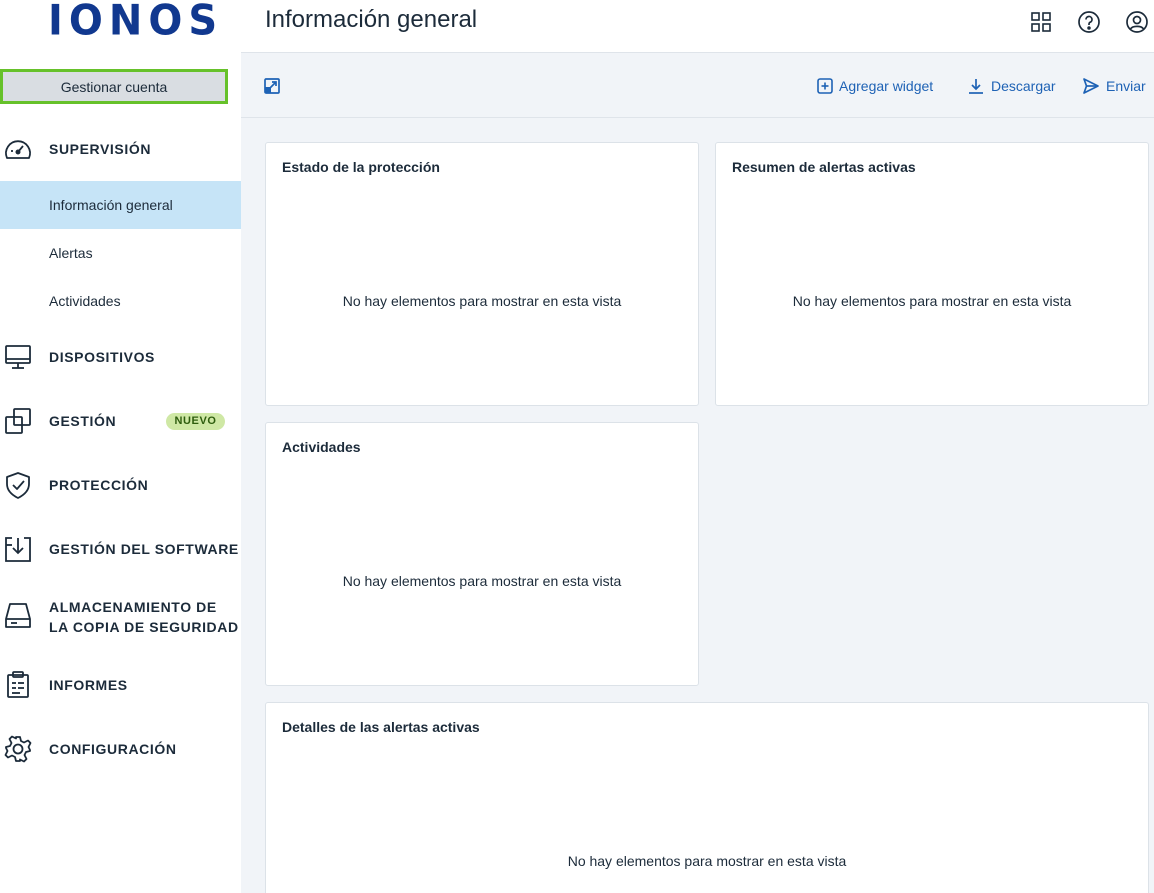 This screenshot has height=893, width=1154. I want to click on nav-label: DISPOSITIVOS, so click(102, 357).